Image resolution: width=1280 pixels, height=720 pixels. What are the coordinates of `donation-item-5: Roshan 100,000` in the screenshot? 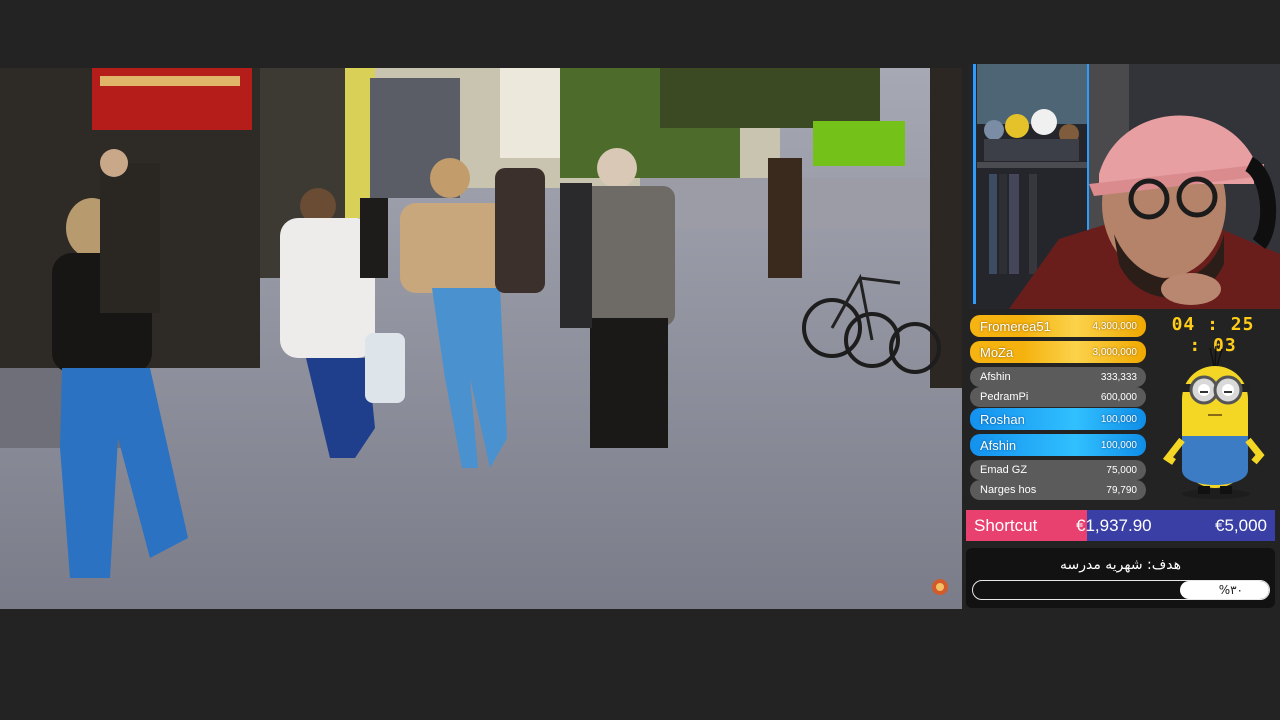 It's located at (1058, 419).